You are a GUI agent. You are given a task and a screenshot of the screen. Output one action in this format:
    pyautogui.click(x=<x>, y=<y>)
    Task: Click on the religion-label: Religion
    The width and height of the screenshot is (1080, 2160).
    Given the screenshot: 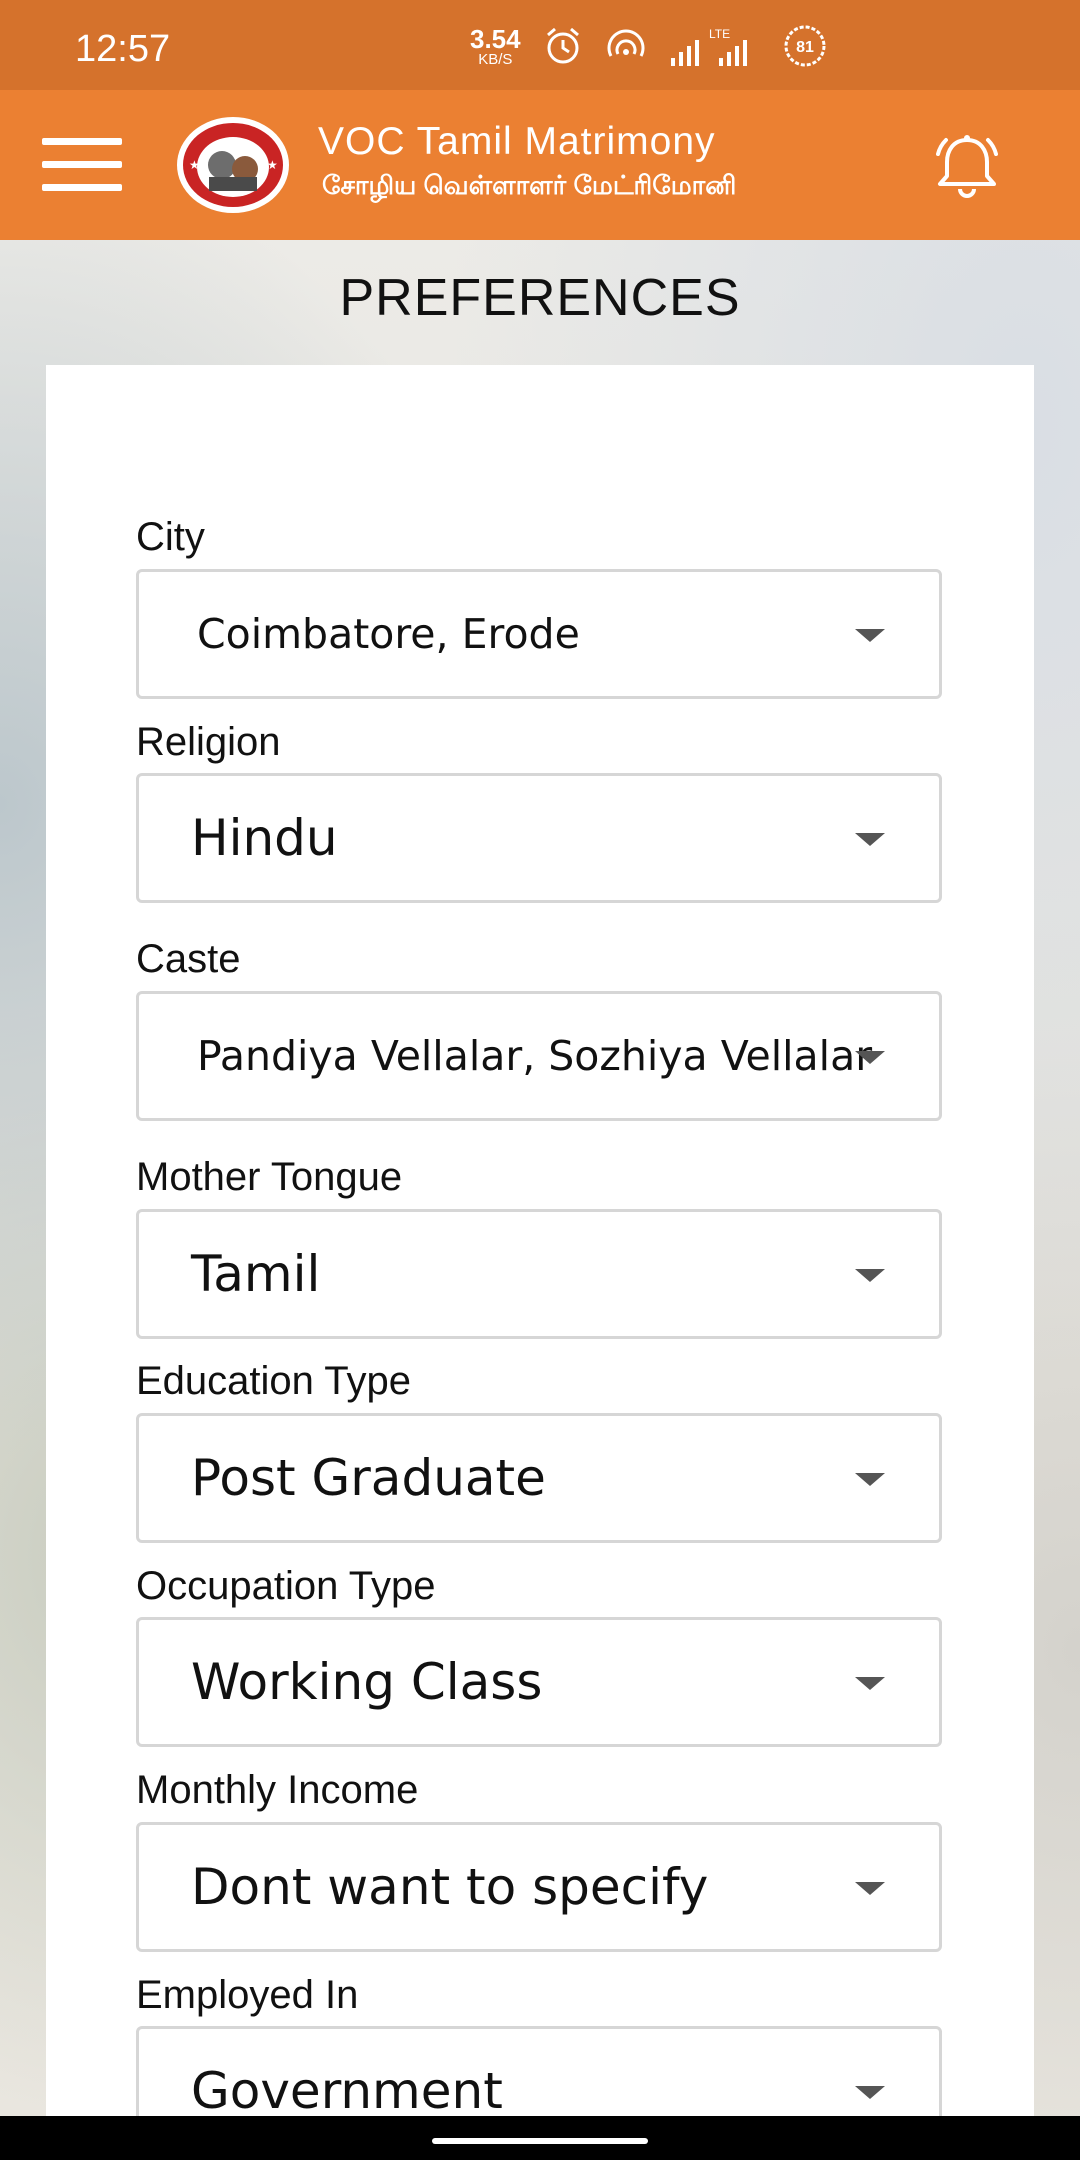 What is the action you would take?
    pyautogui.click(x=208, y=742)
    